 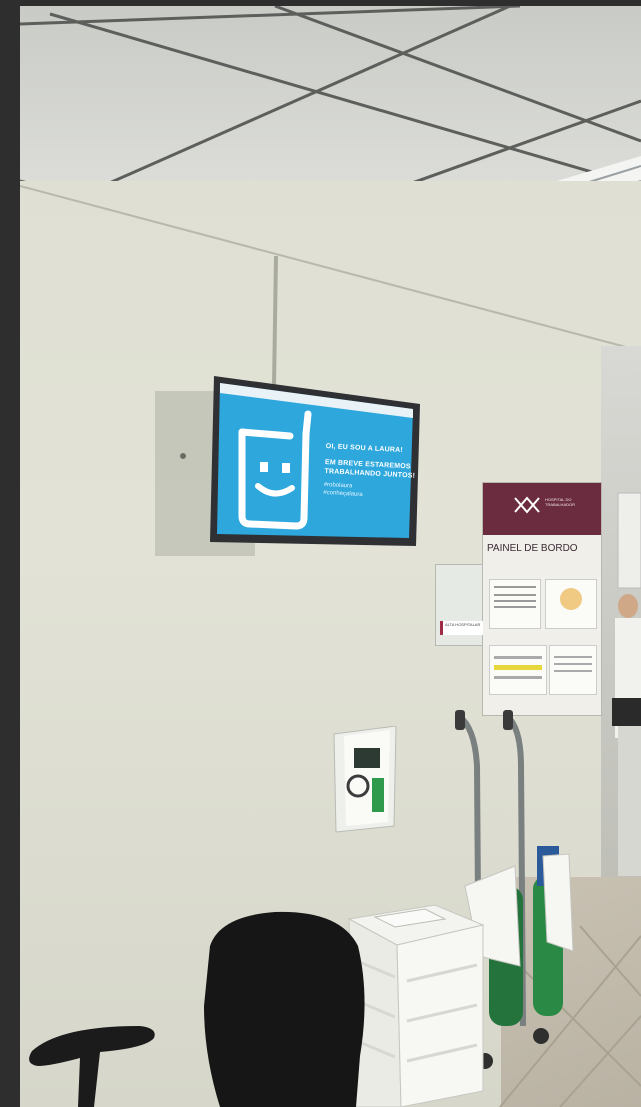 What do you see at coordinates (92, 1066) in the screenshot?
I see `chair-armrest` at bounding box center [92, 1066].